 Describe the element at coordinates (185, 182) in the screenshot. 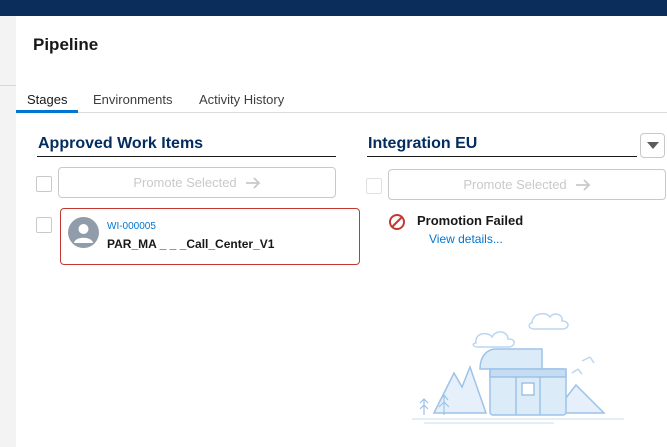

I see `promote-selected-label: Promote Selected` at that location.